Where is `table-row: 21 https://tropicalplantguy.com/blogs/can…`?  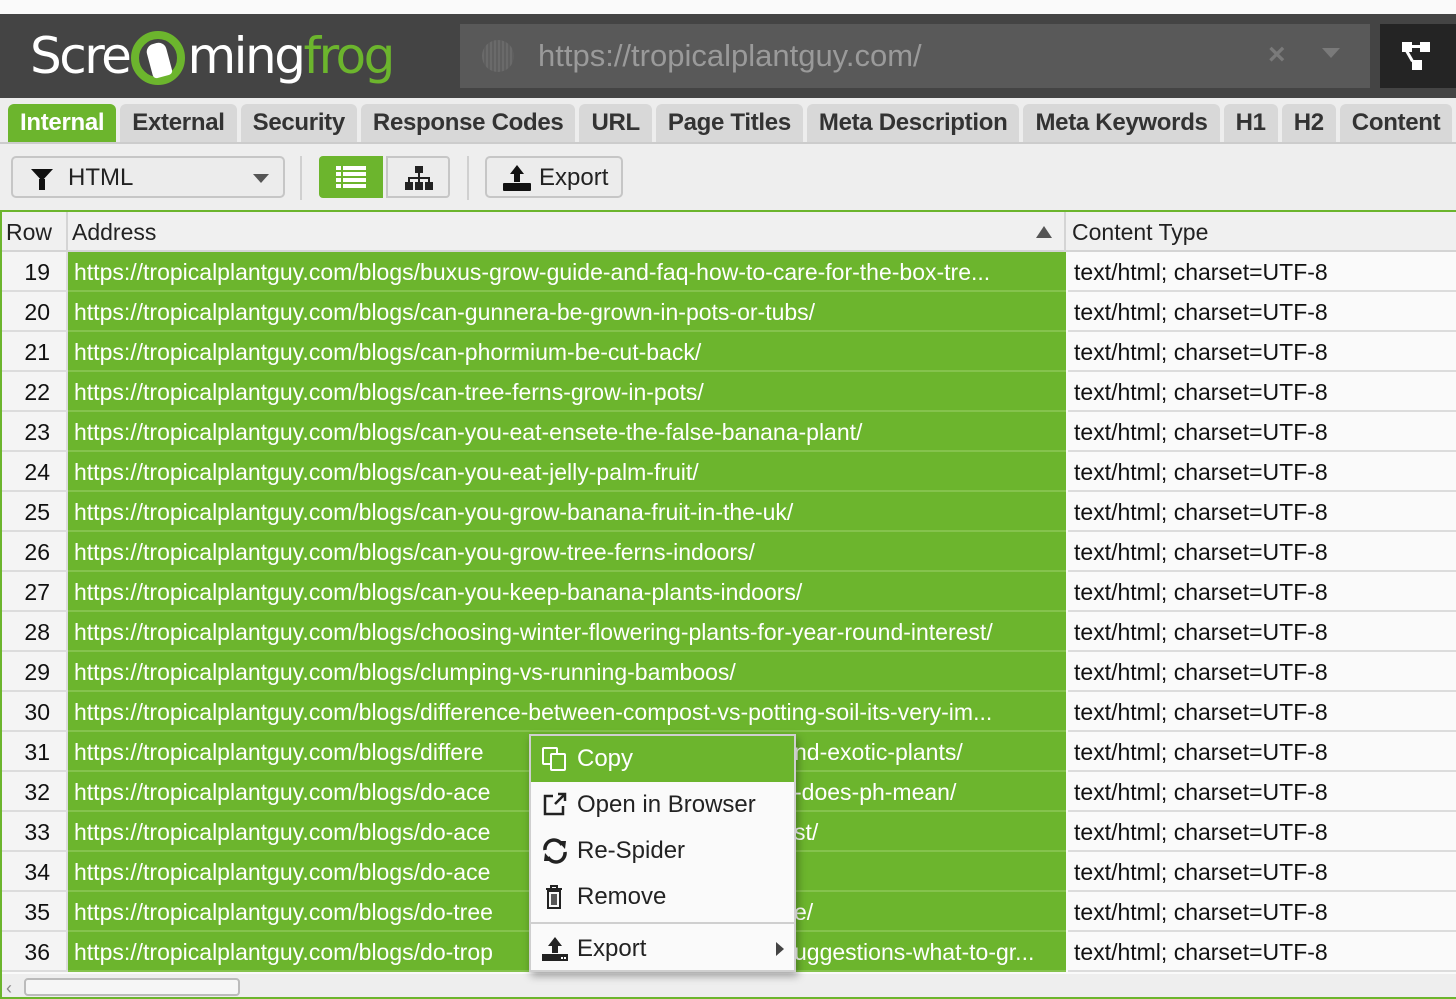
table-row: 21 https://tropicalplantguy.com/blogs/can… is located at coordinates (729, 352).